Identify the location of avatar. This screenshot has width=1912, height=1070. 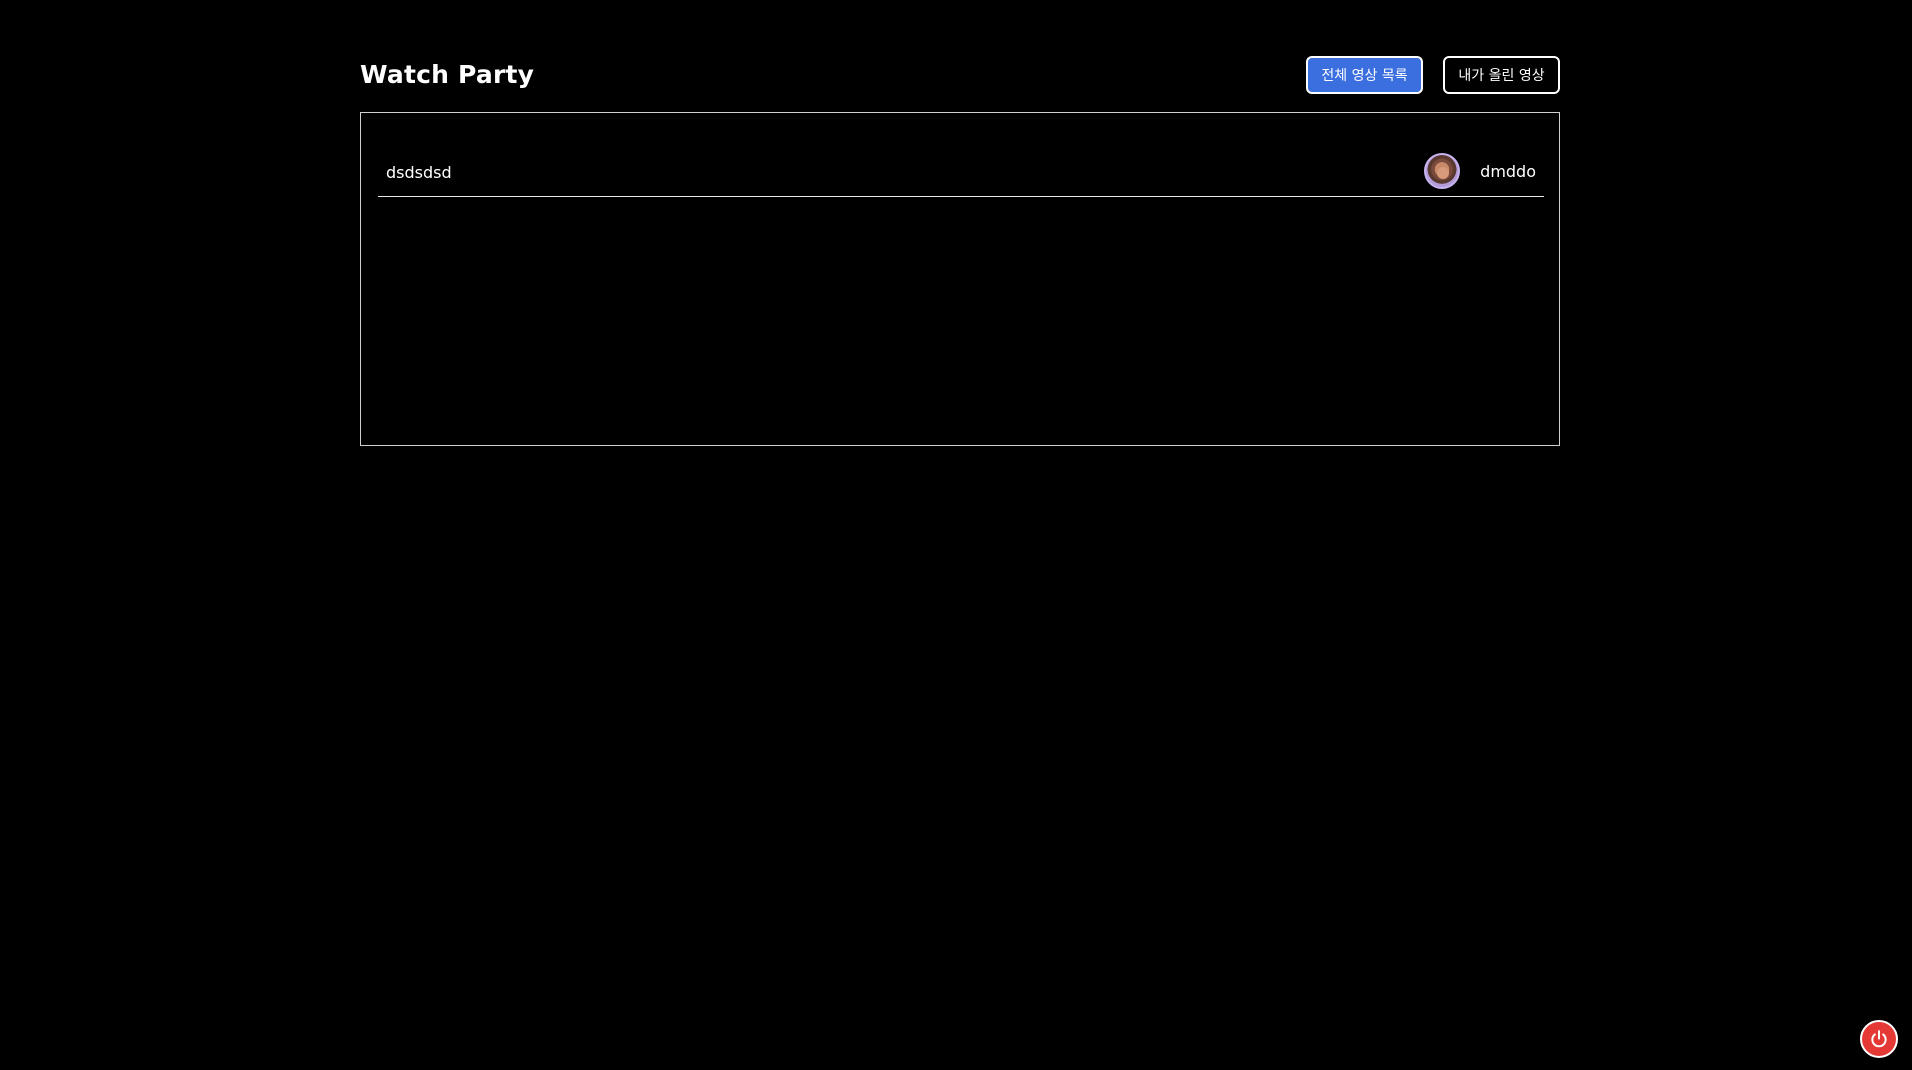
(1442, 171).